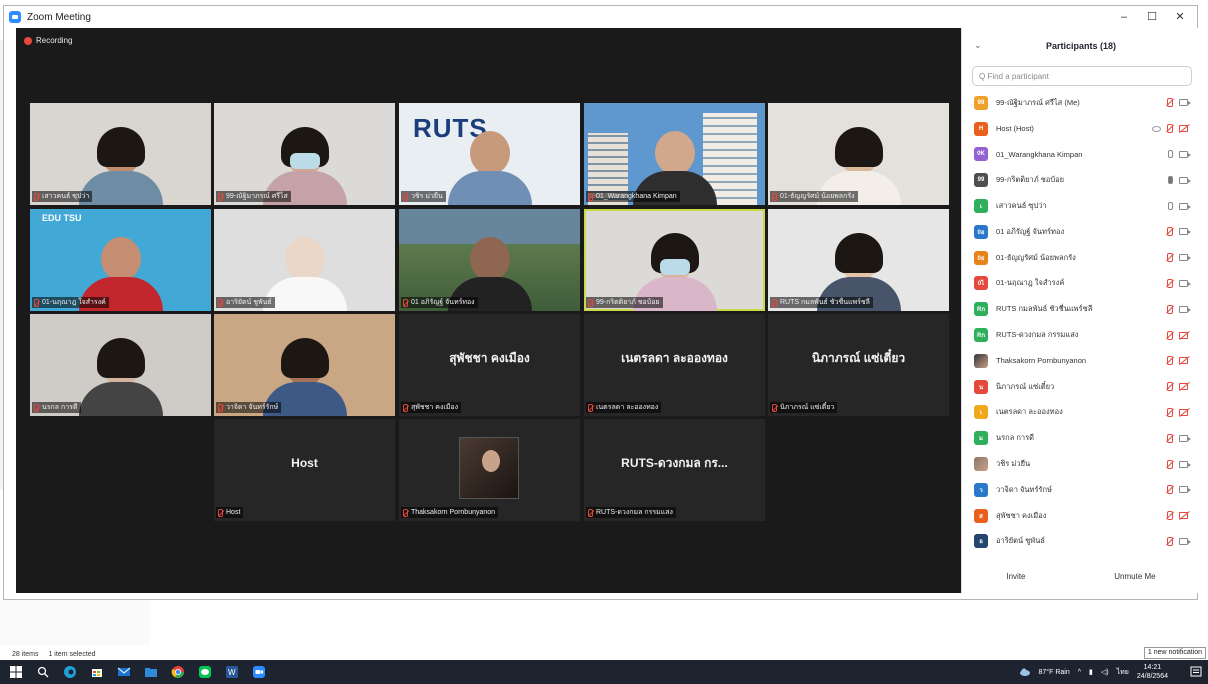 The width and height of the screenshot is (1208, 684). What do you see at coordinates (1081, 490) in the screenshot?
I see `participant-row: ว วาจิดา จันทร์รักษ์` at bounding box center [1081, 490].